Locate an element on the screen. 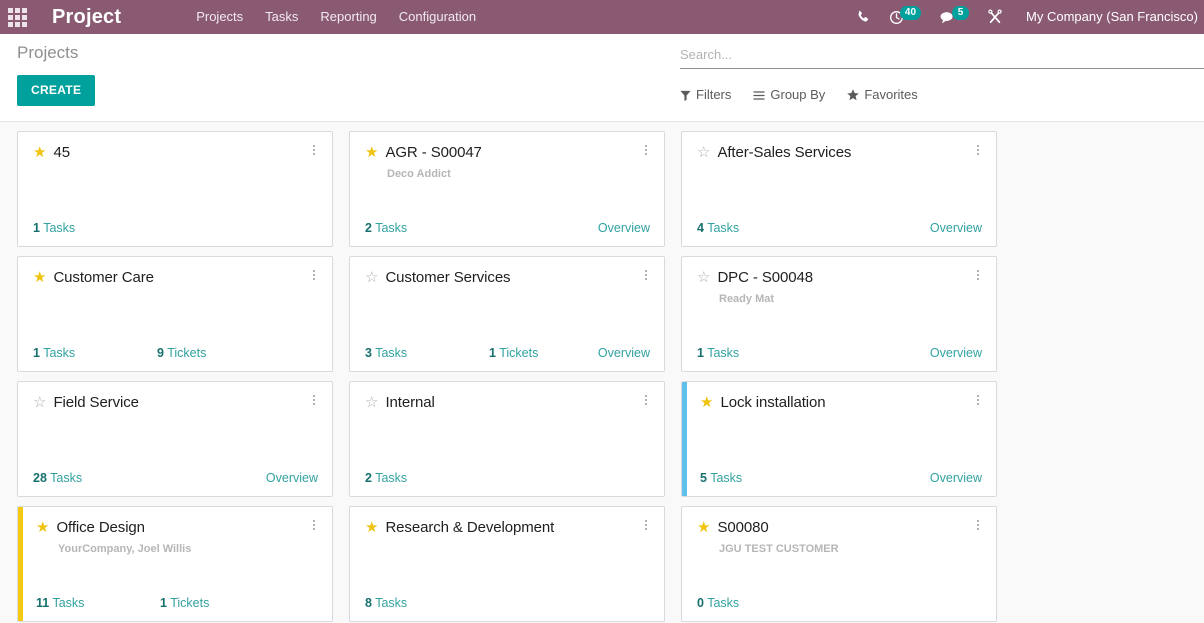  search-input is located at coordinates (942, 56).